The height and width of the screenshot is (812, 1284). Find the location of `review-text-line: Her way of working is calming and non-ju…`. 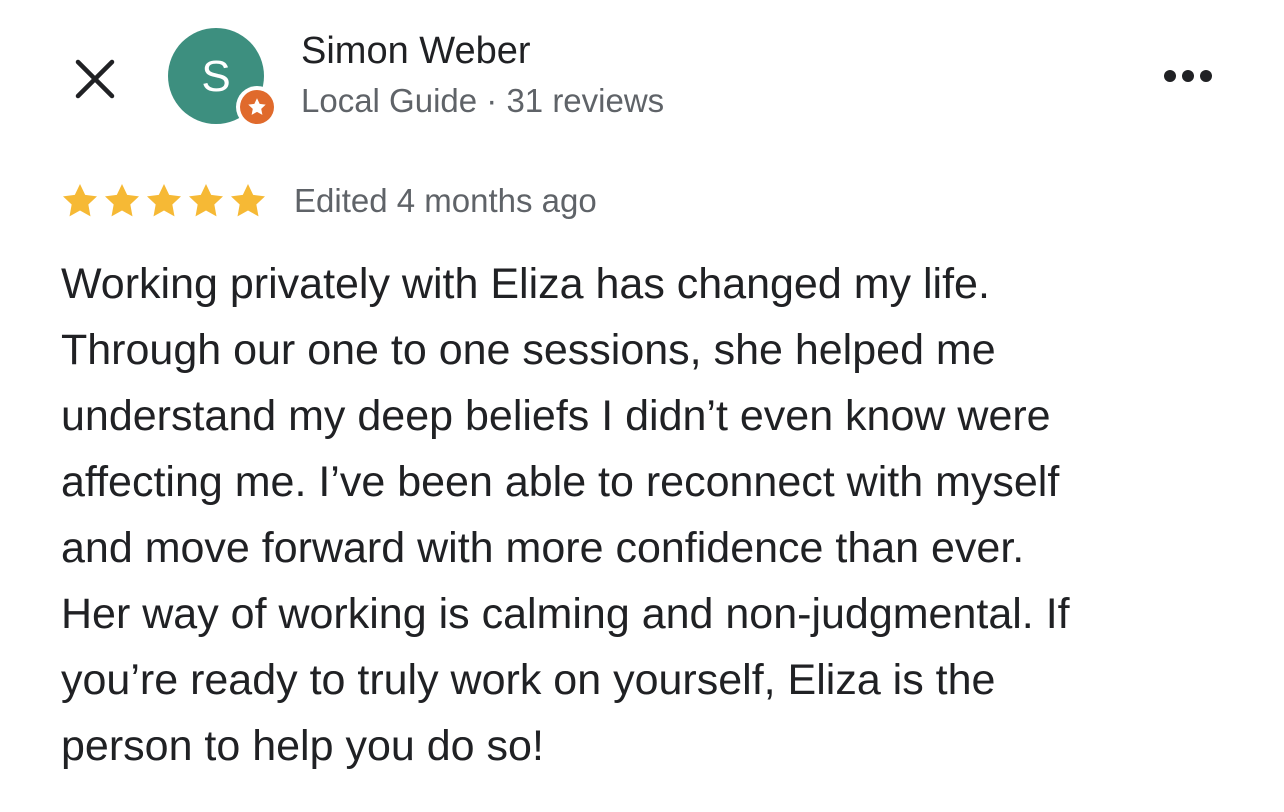

review-text-line: Her way of working is calming and non-ju… is located at coordinates (565, 614).